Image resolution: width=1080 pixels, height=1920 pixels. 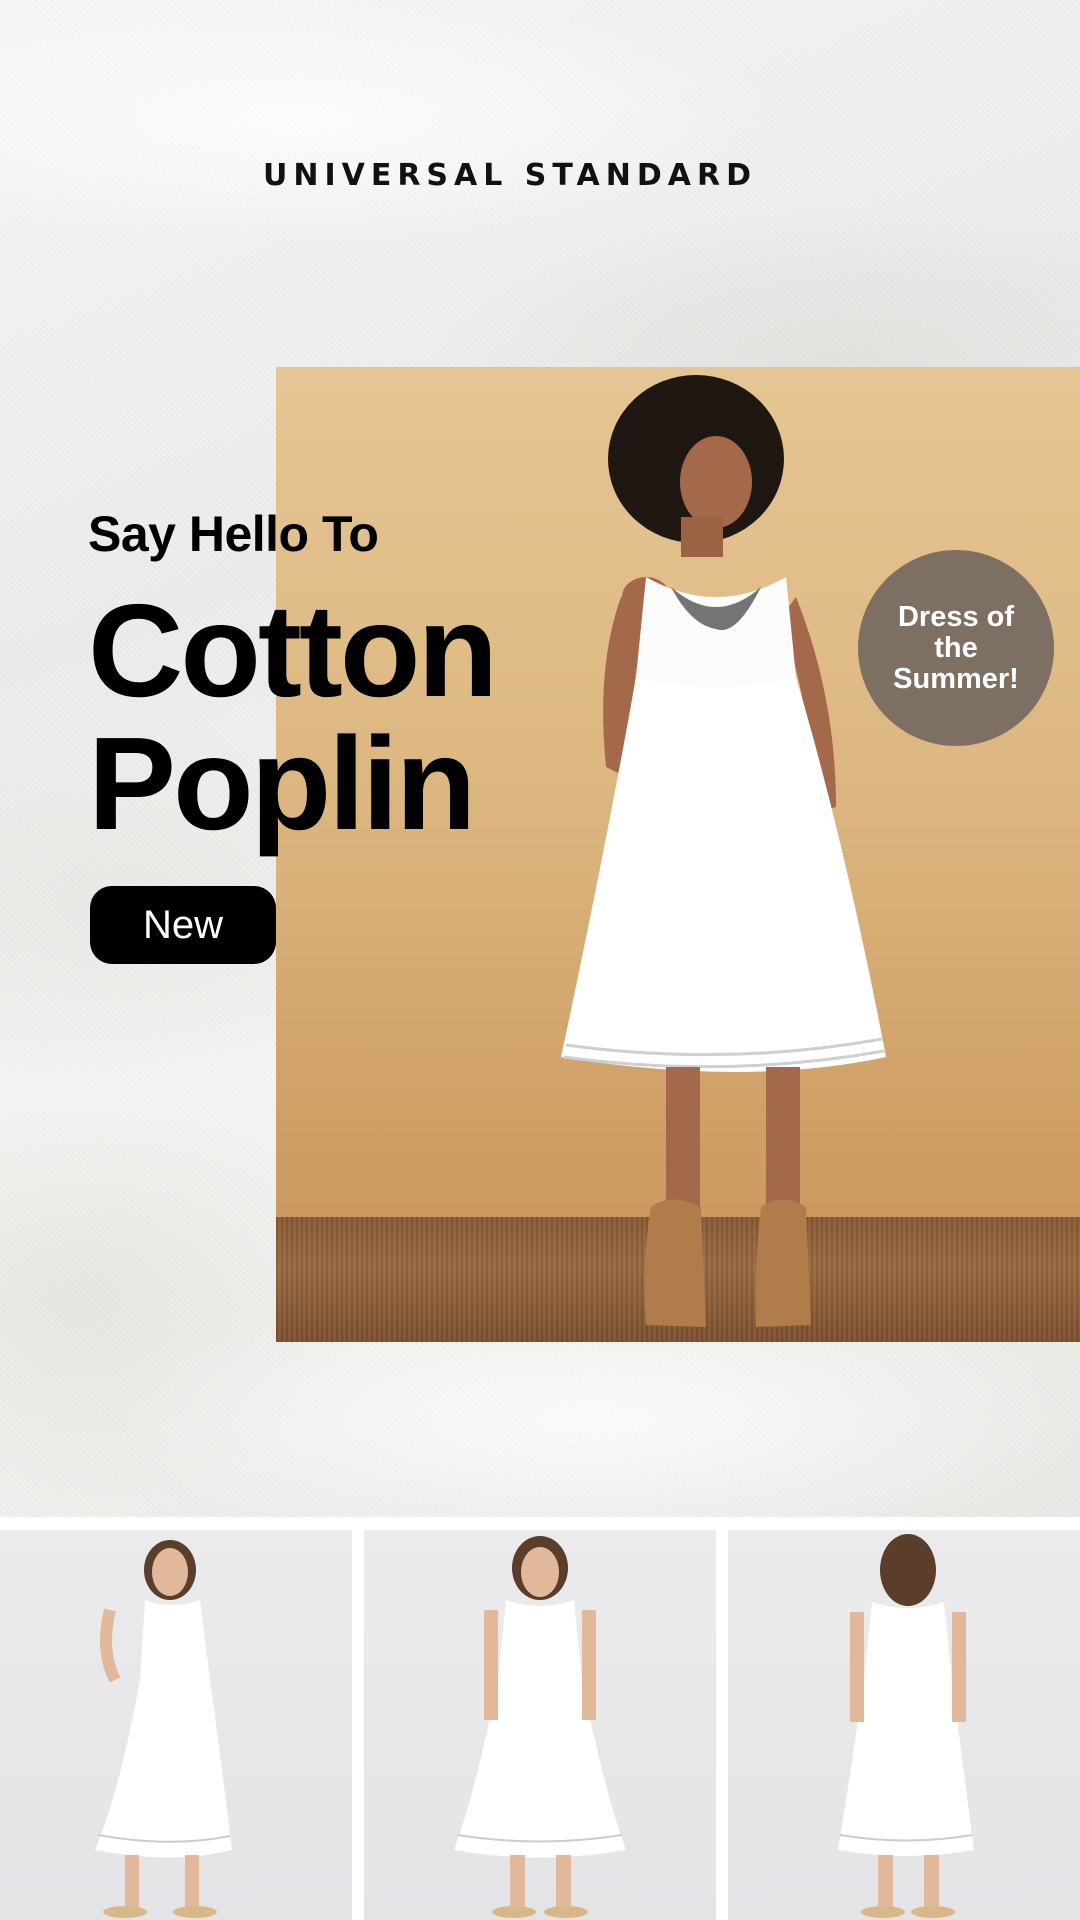 I want to click on brand-logo: UNIVERSAL STANDARD, so click(x=510, y=175).